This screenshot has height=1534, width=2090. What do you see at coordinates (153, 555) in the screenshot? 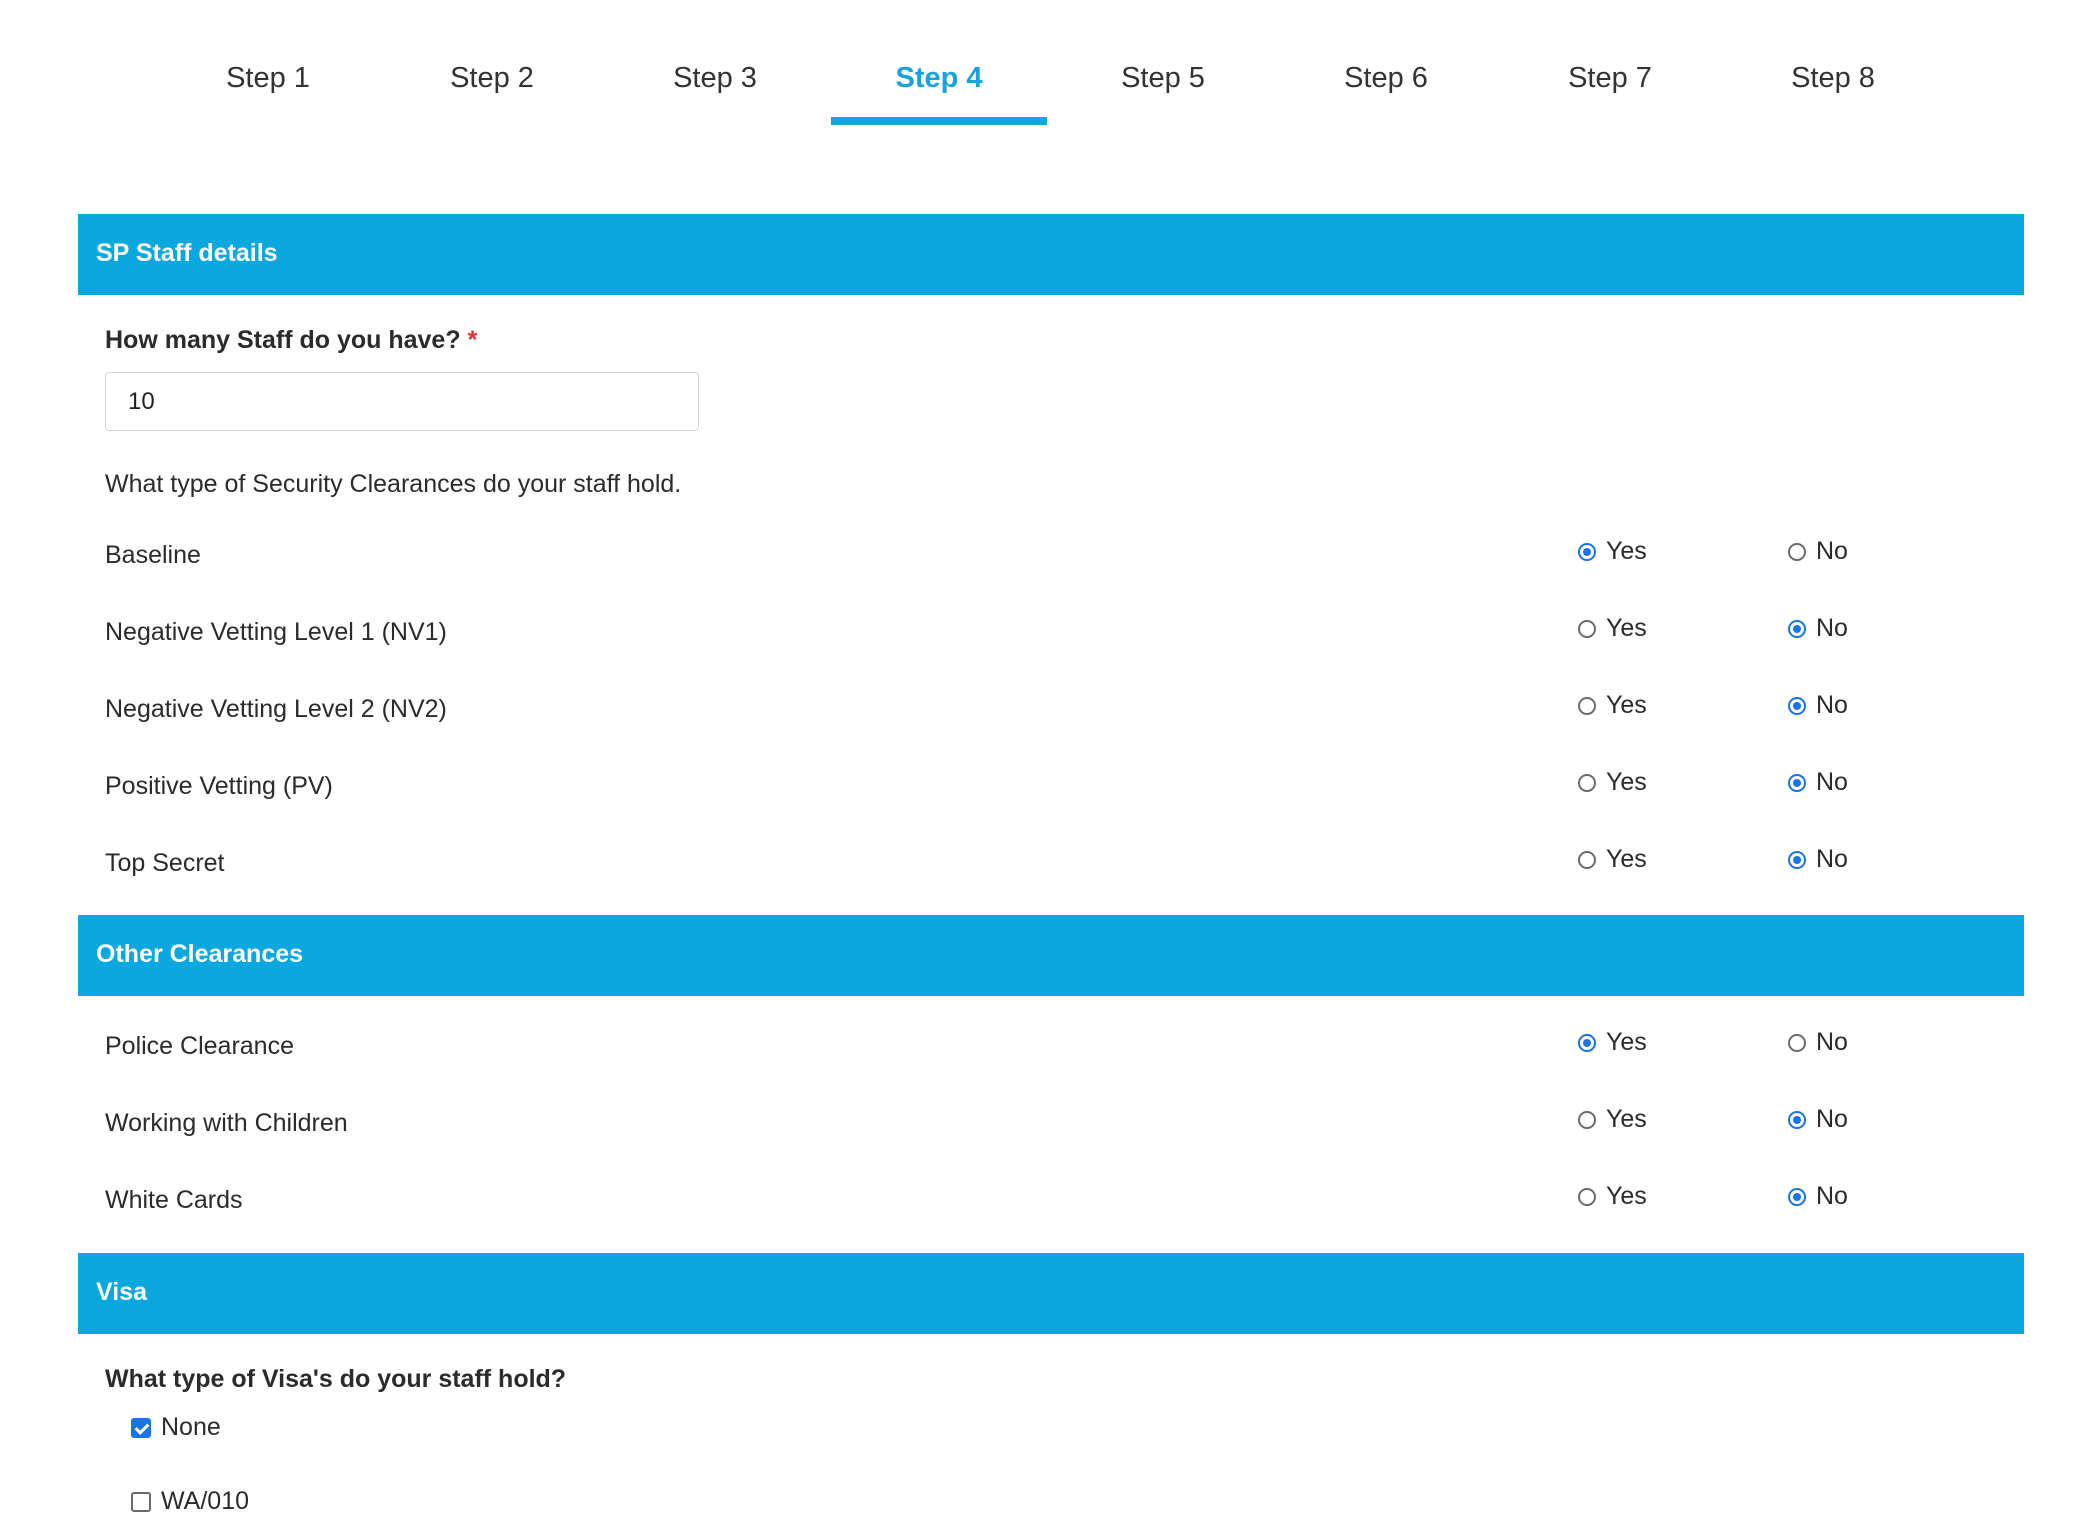
I see `clearance-label-baseline: Baseline` at bounding box center [153, 555].